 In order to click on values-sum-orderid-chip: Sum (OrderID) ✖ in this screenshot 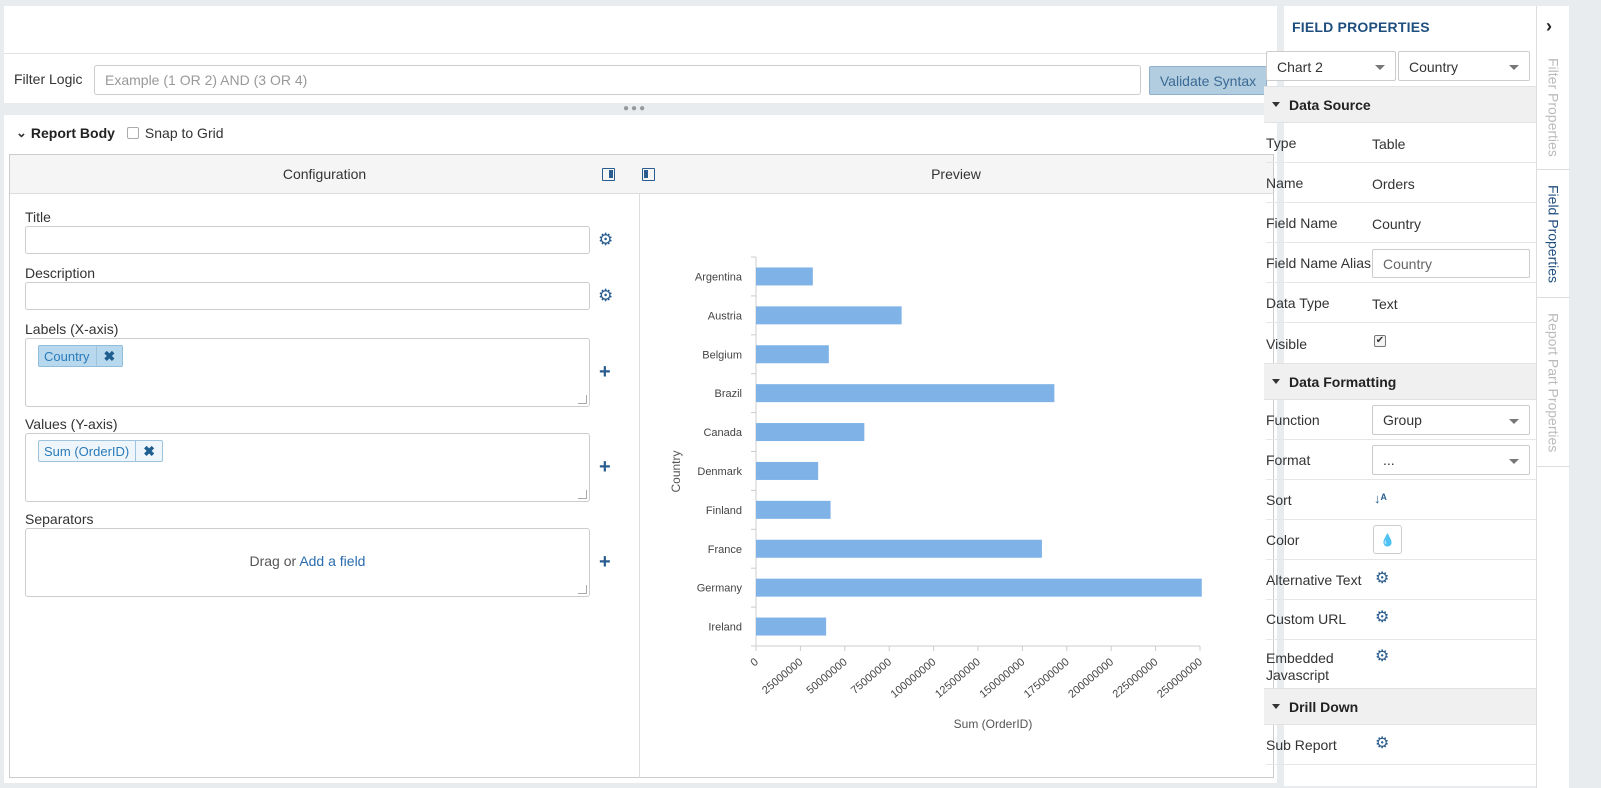, I will do `click(100, 451)`.